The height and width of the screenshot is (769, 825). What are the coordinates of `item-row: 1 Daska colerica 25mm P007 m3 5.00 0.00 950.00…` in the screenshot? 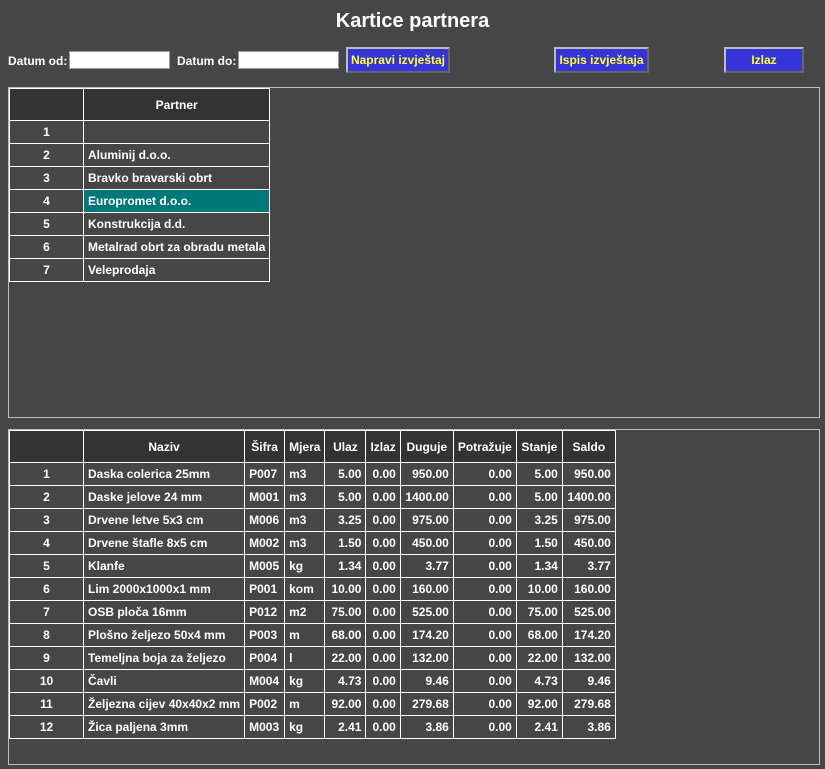 It's located at (312, 474).